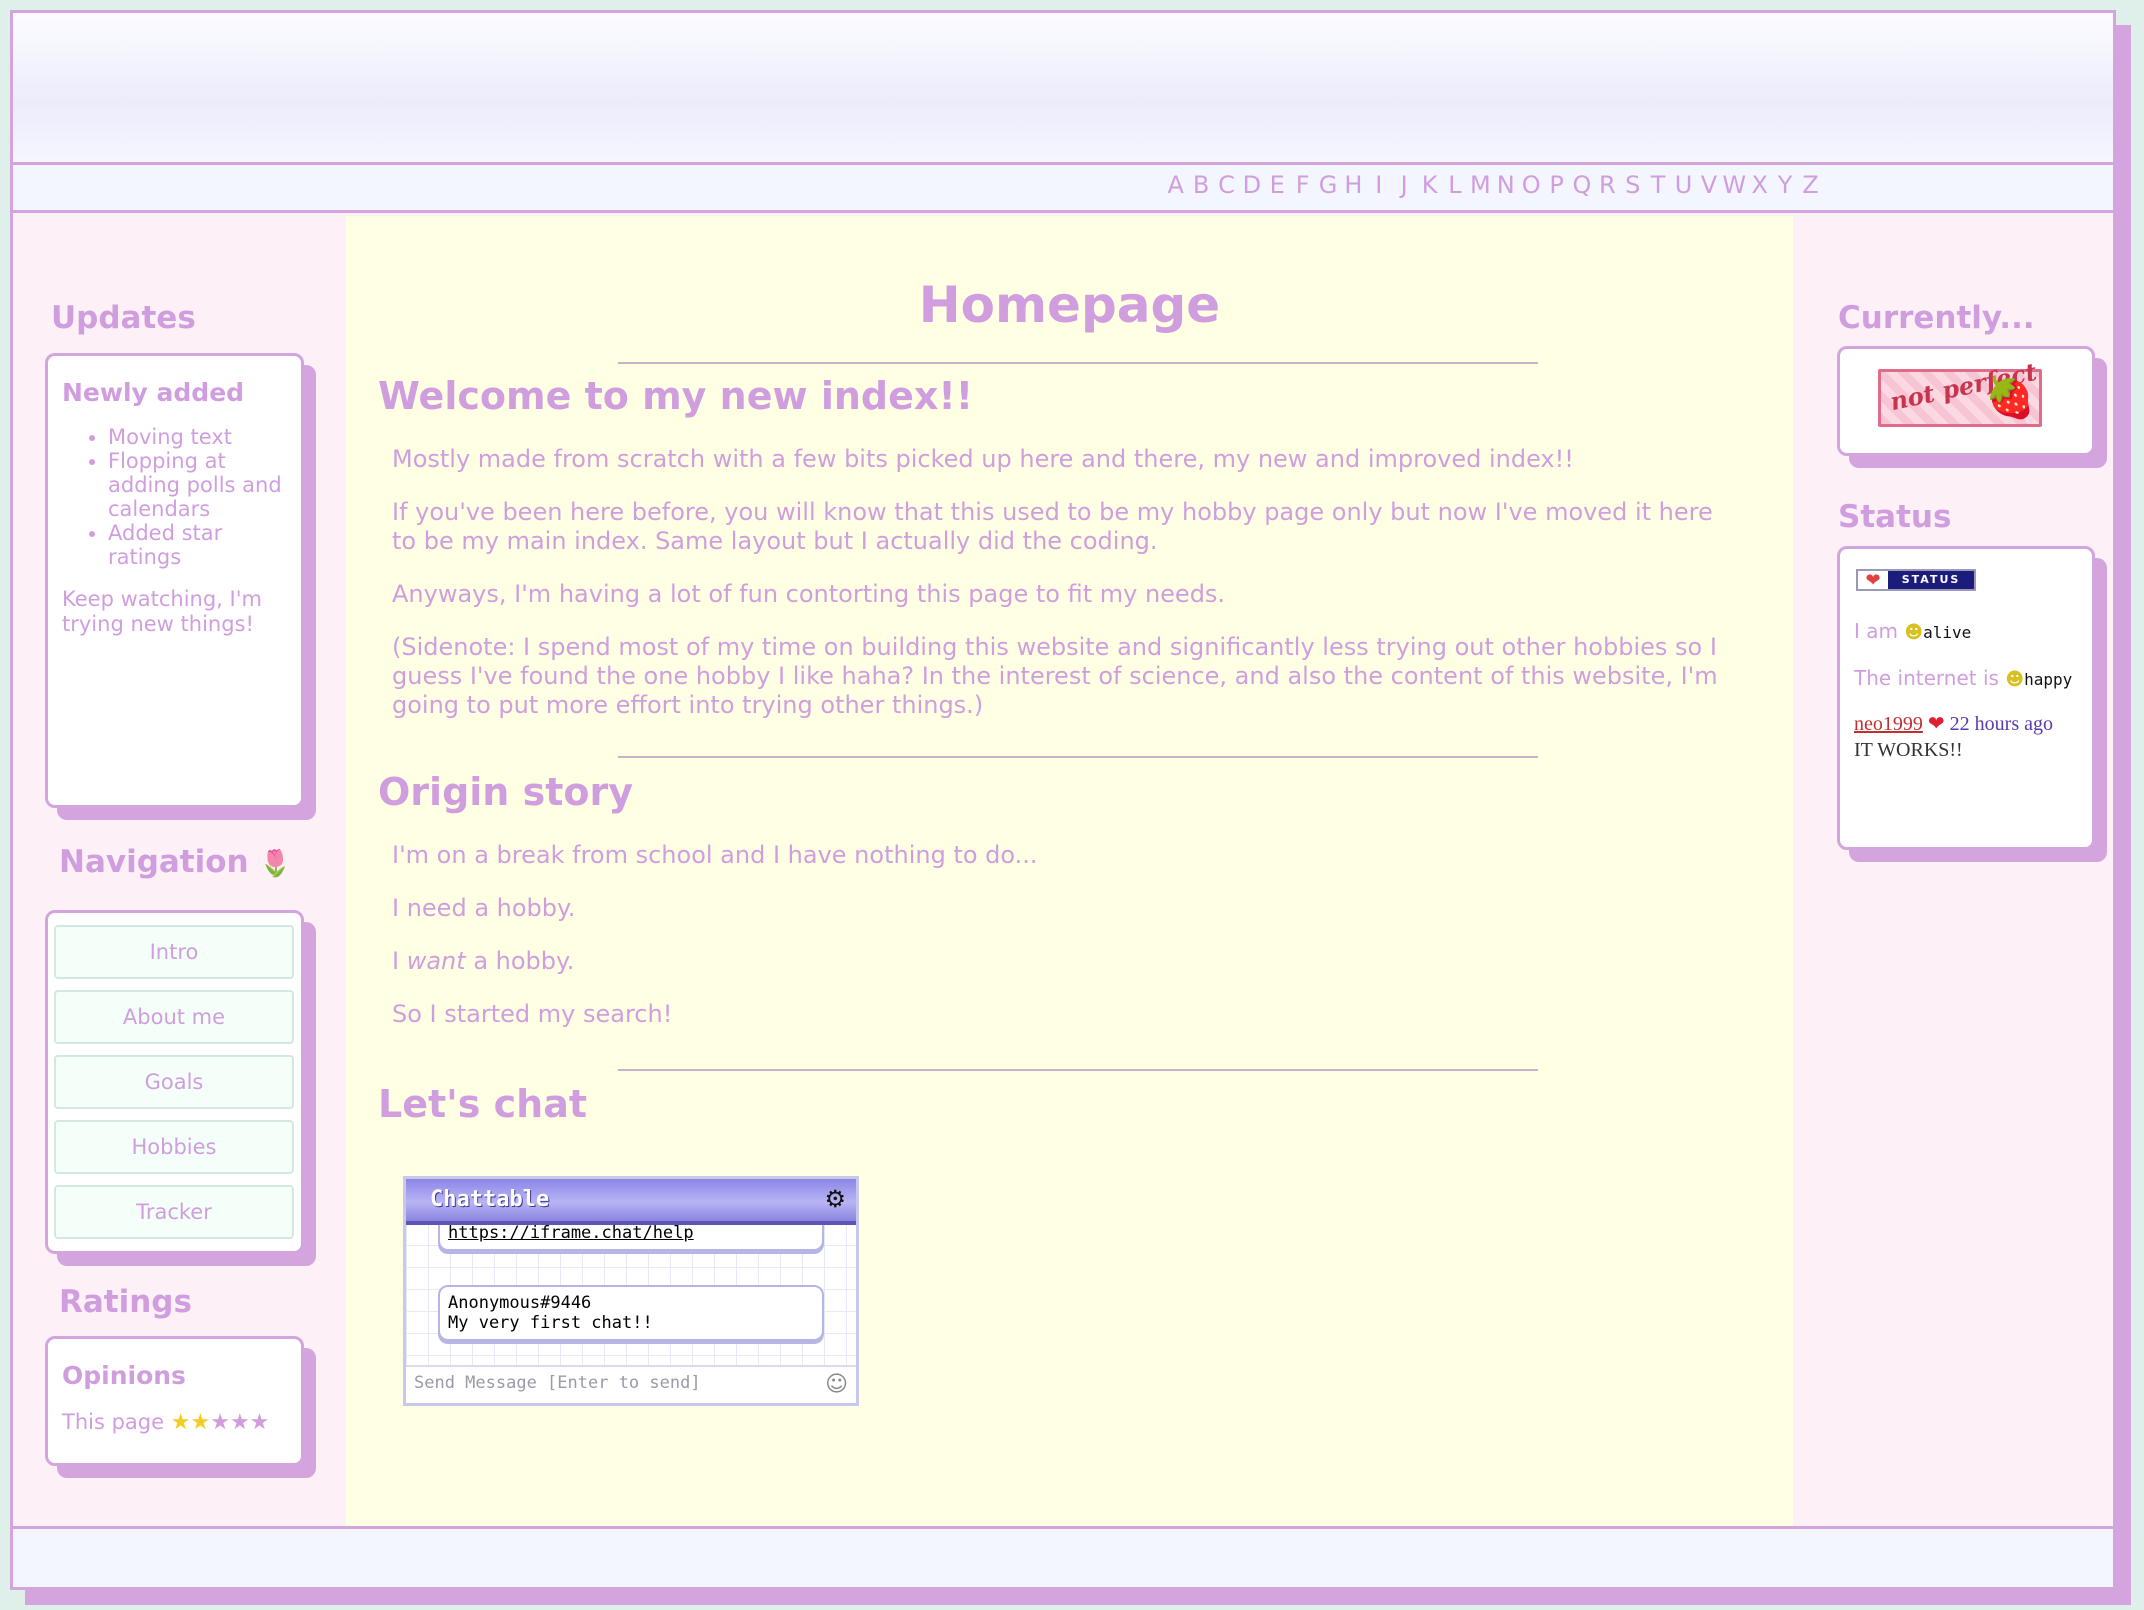 This screenshot has height=1610, width=2144. I want to click on welcome-heading: Welcome to my new index!!, so click(676, 396).